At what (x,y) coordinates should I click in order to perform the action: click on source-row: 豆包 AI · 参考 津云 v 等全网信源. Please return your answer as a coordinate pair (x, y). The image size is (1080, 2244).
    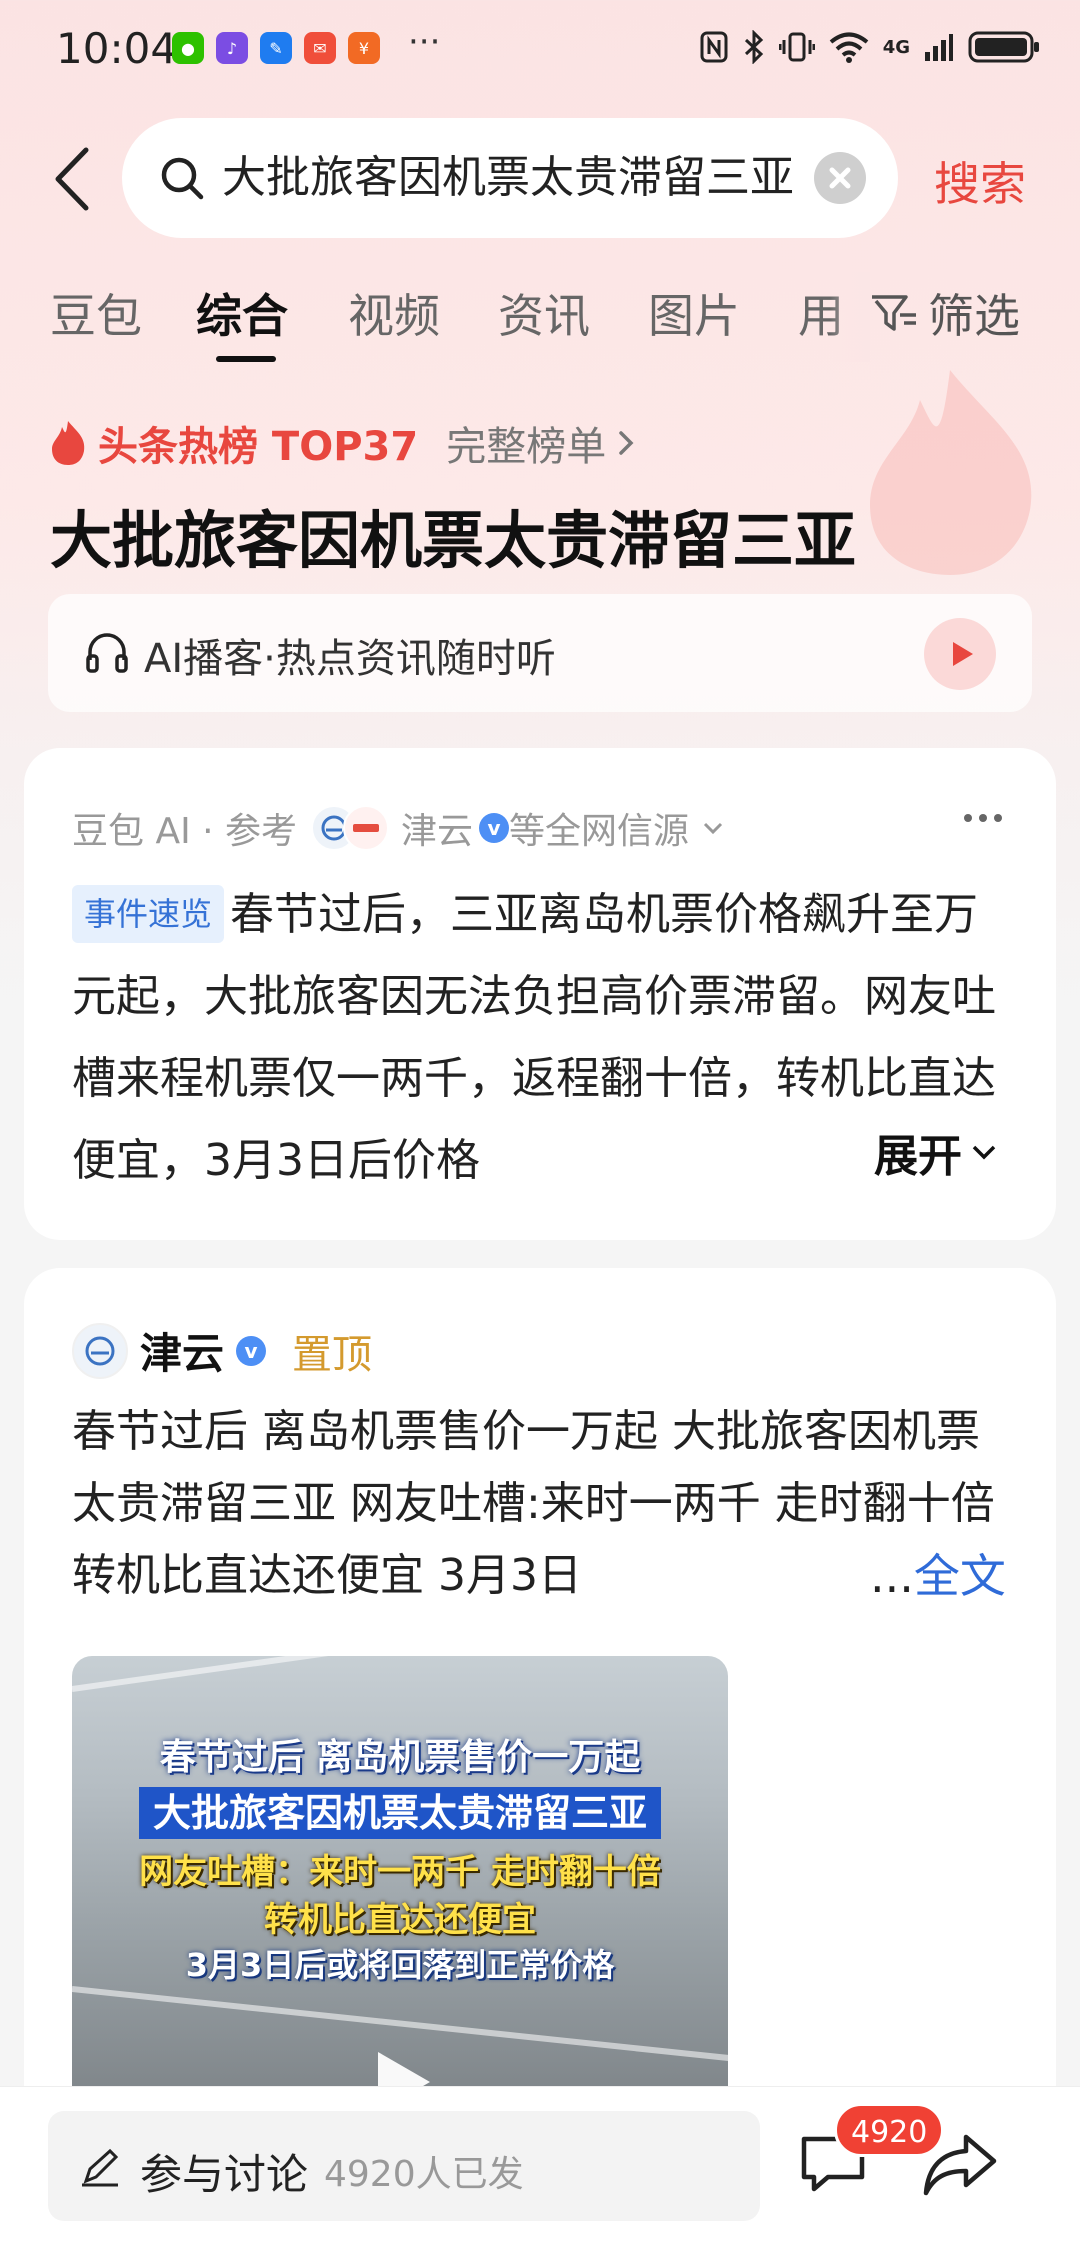
    Looking at the image, I should click on (398, 828).